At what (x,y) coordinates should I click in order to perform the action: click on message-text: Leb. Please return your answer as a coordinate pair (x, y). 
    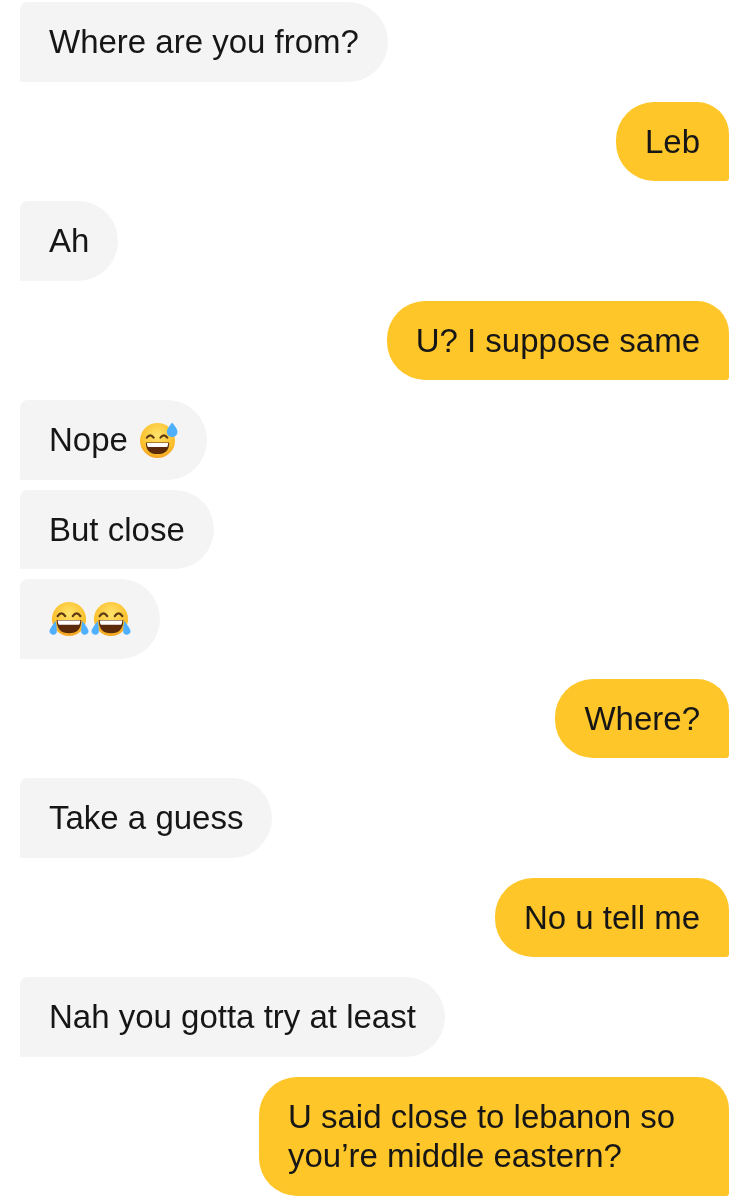
    Looking at the image, I should click on (672, 141).